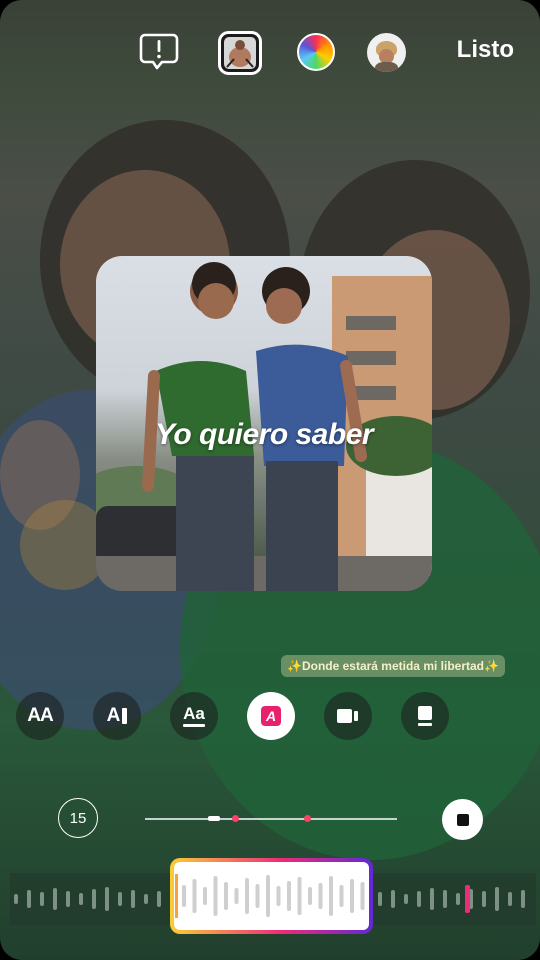 This screenshot has height=960, width=540. What do you see at coordinates (485, 50) in the screenshot?
I see `done-button: Listo` at bounding box center [485, 50].